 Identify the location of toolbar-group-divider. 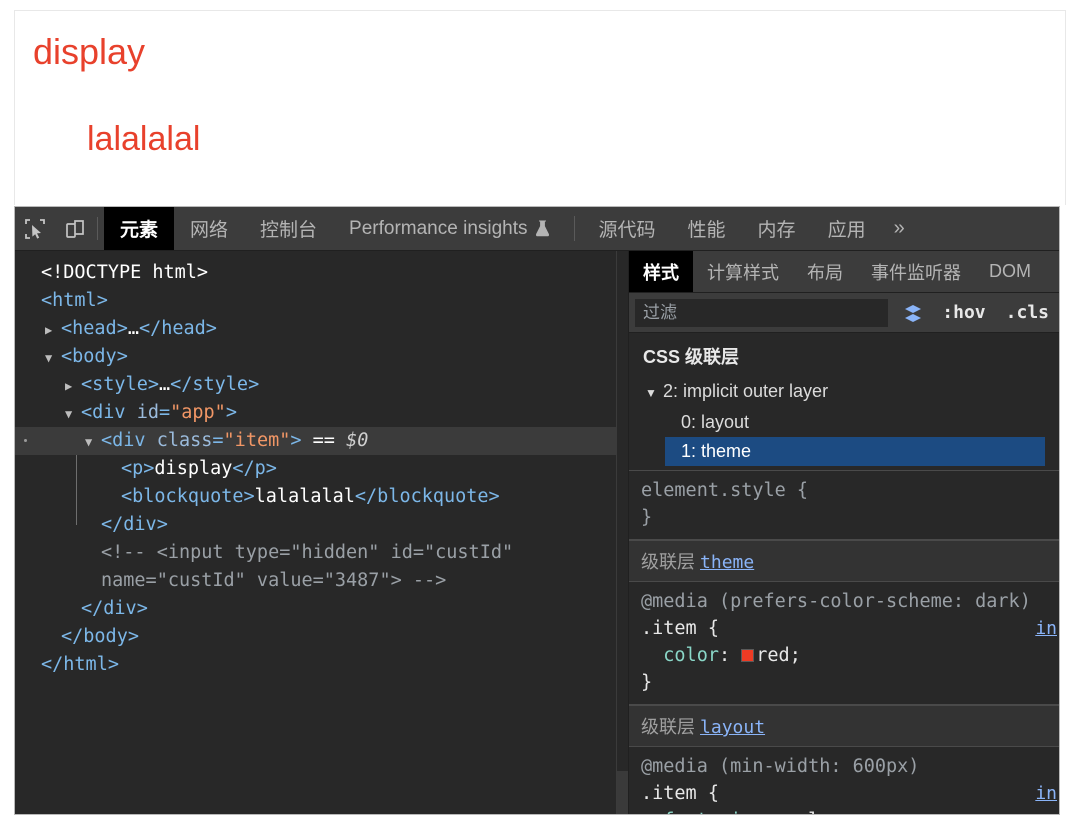
(574, 228).